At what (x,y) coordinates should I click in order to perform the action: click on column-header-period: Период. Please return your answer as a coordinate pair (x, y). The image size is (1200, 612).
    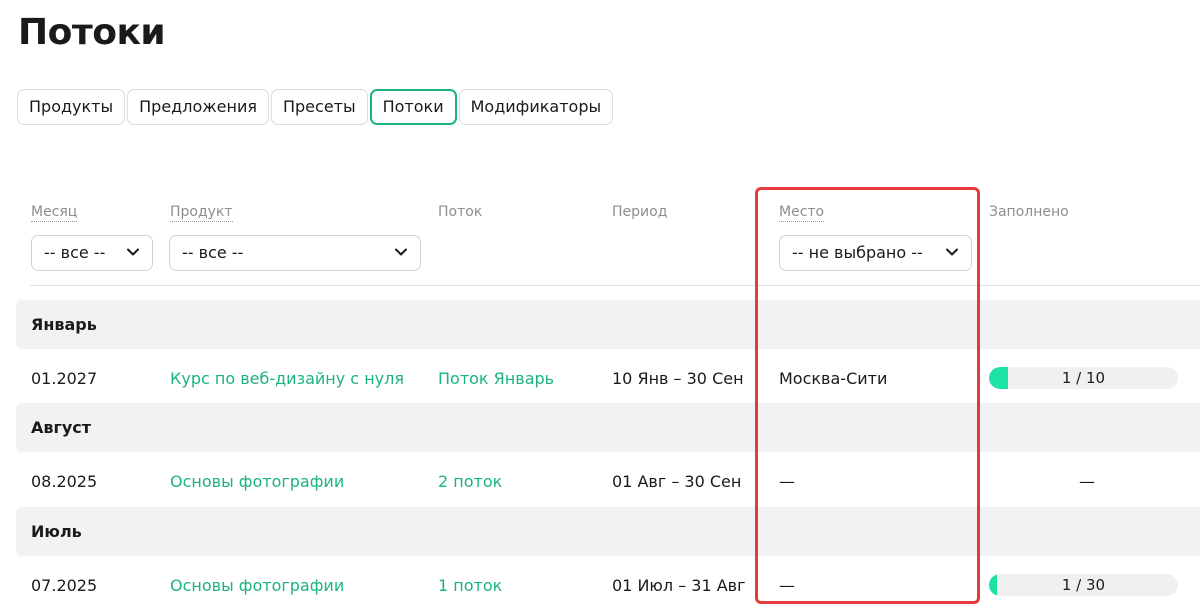
    Looking at the image, I should click on (640, 212).